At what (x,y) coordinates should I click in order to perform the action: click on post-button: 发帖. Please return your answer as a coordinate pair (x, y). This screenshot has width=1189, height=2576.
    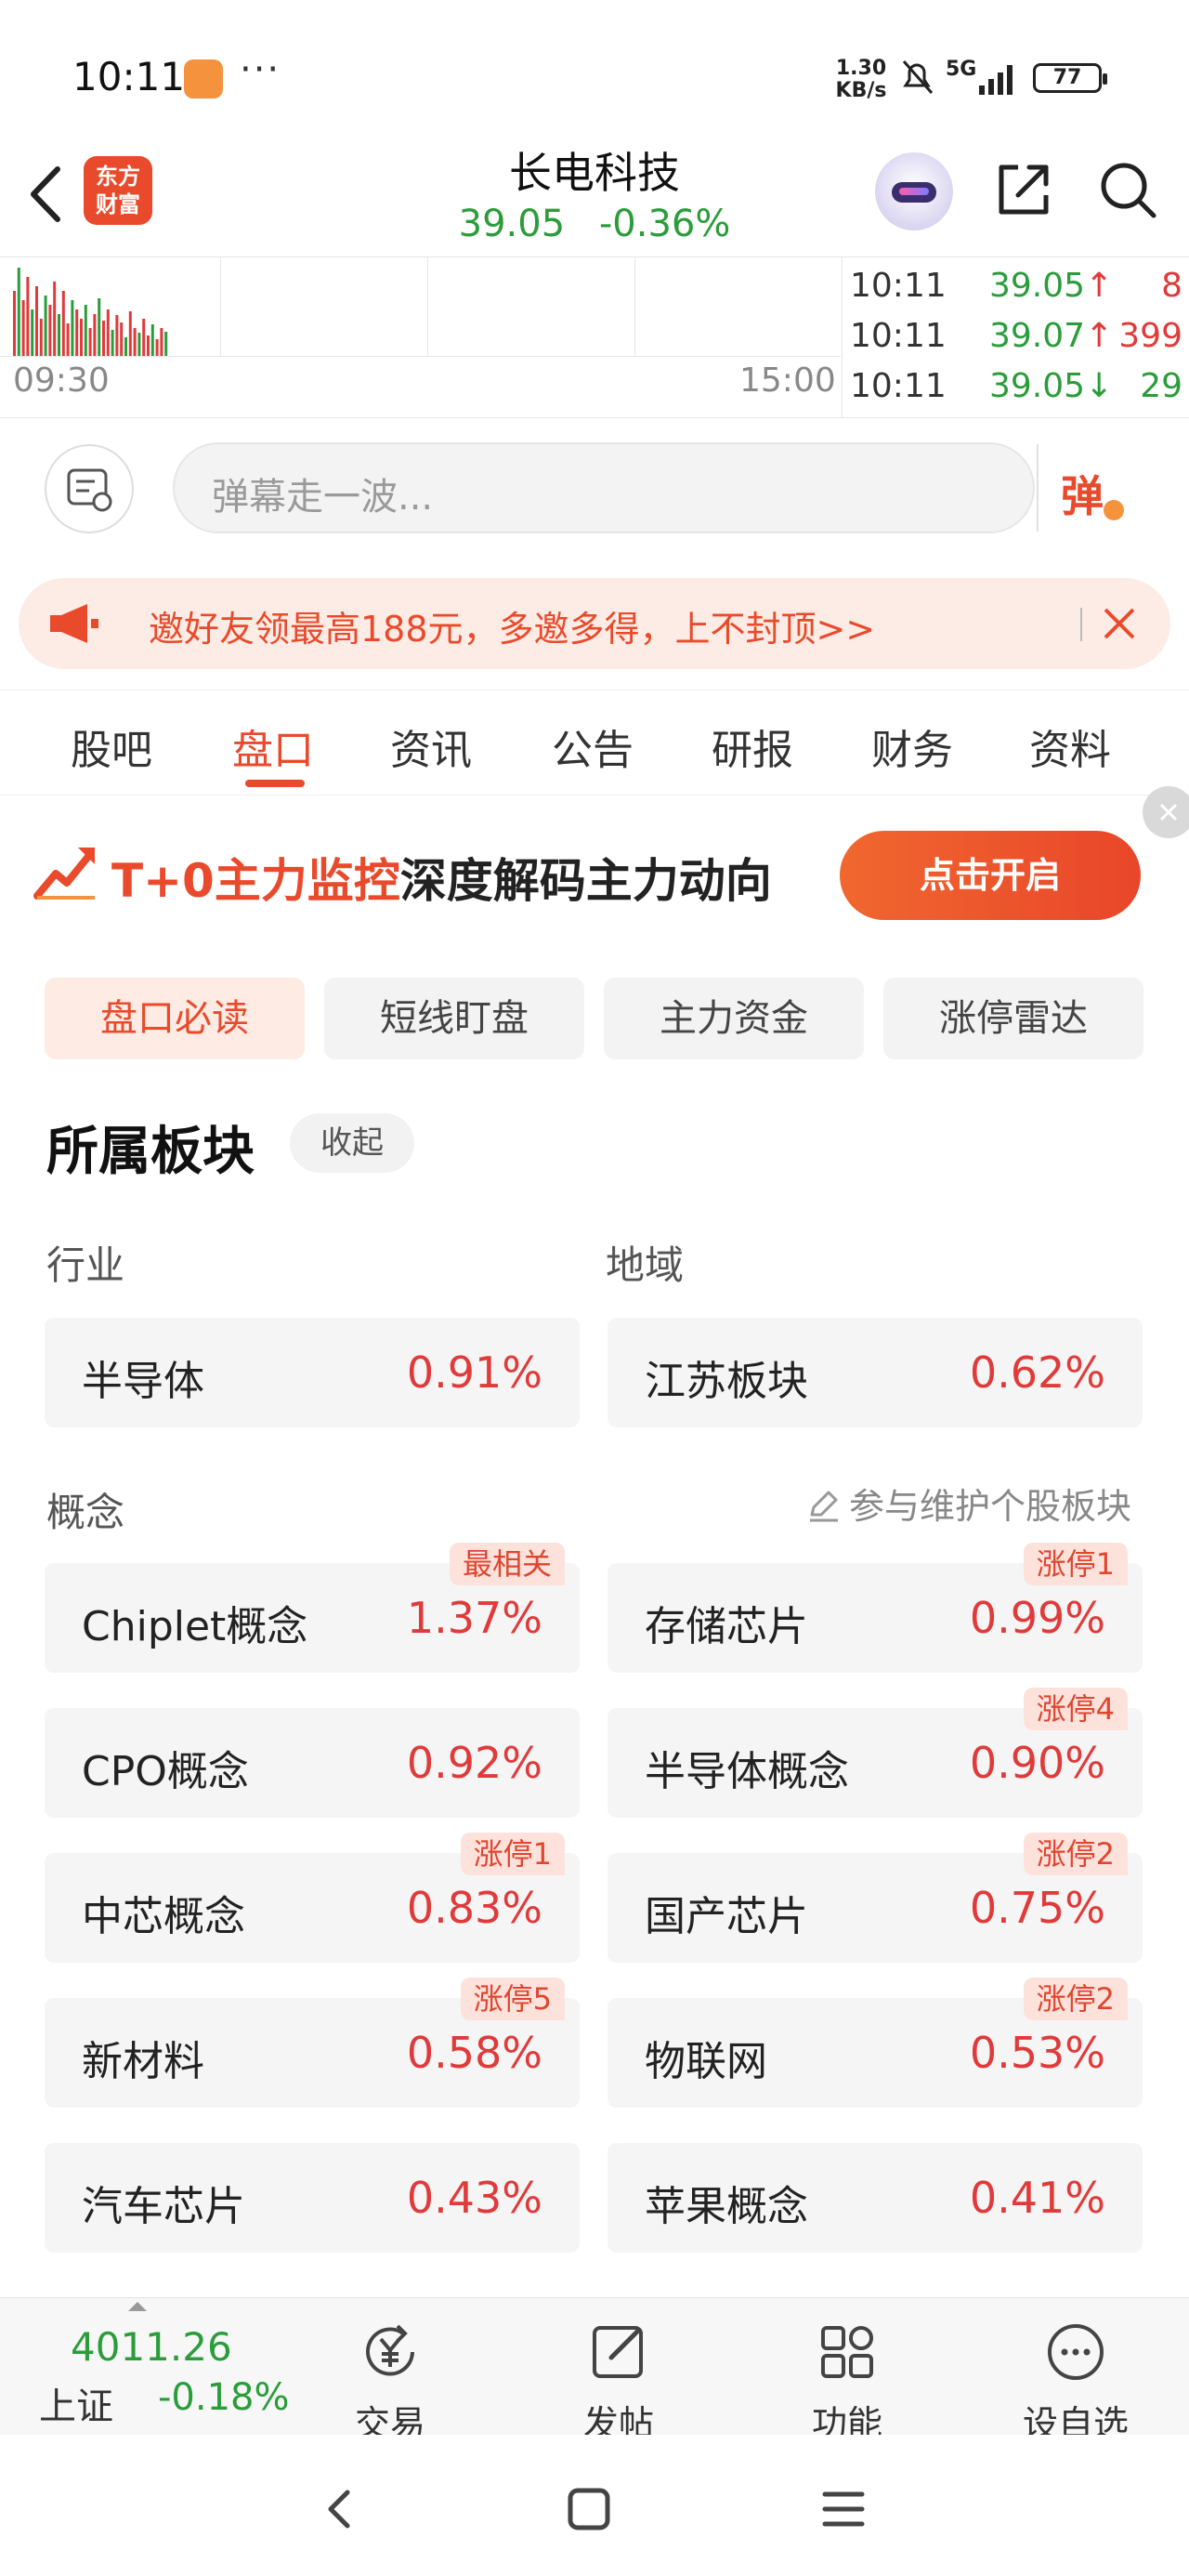
    Looking at the image, I should click on (618, 2375).